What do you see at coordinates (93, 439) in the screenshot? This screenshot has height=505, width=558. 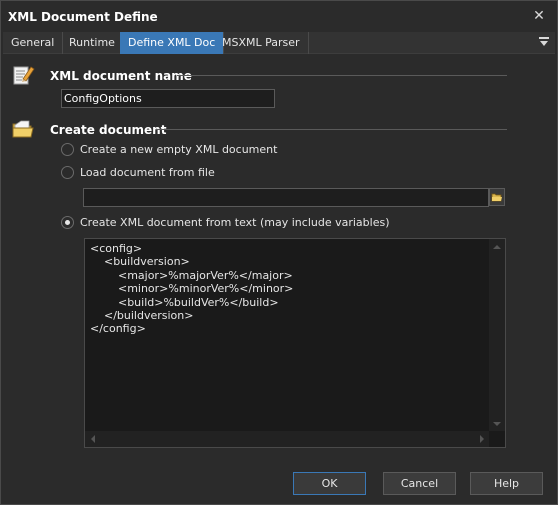 I see `scroll-left-icon` at bounding box center [93, 439].